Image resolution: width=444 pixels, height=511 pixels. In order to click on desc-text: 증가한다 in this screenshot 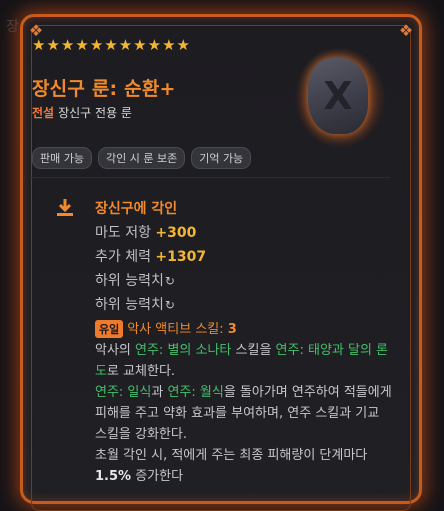, I will do `click(157, 476)`.